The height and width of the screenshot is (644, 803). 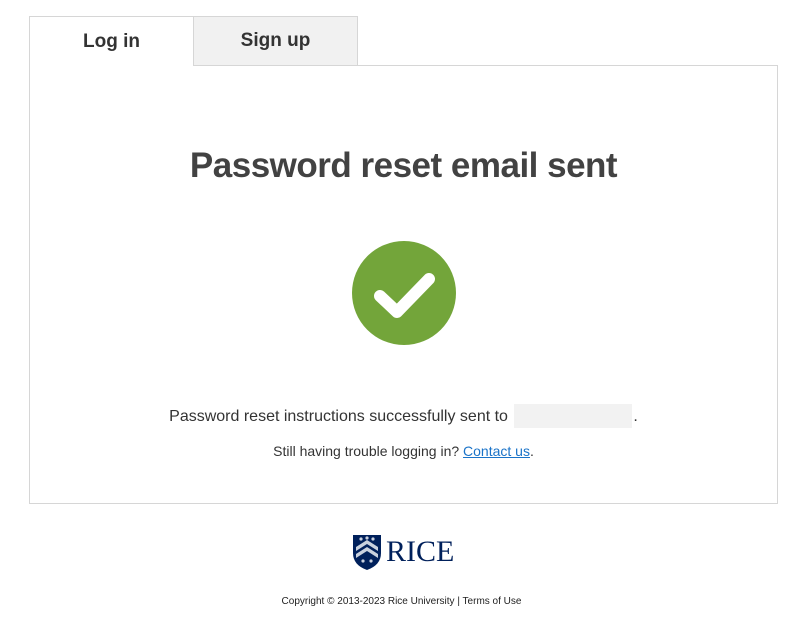 What do you see at coordinates (420, 551) in the screenshot?
I see `rice-wordmark: RICE` at bounding box center [420, 551].